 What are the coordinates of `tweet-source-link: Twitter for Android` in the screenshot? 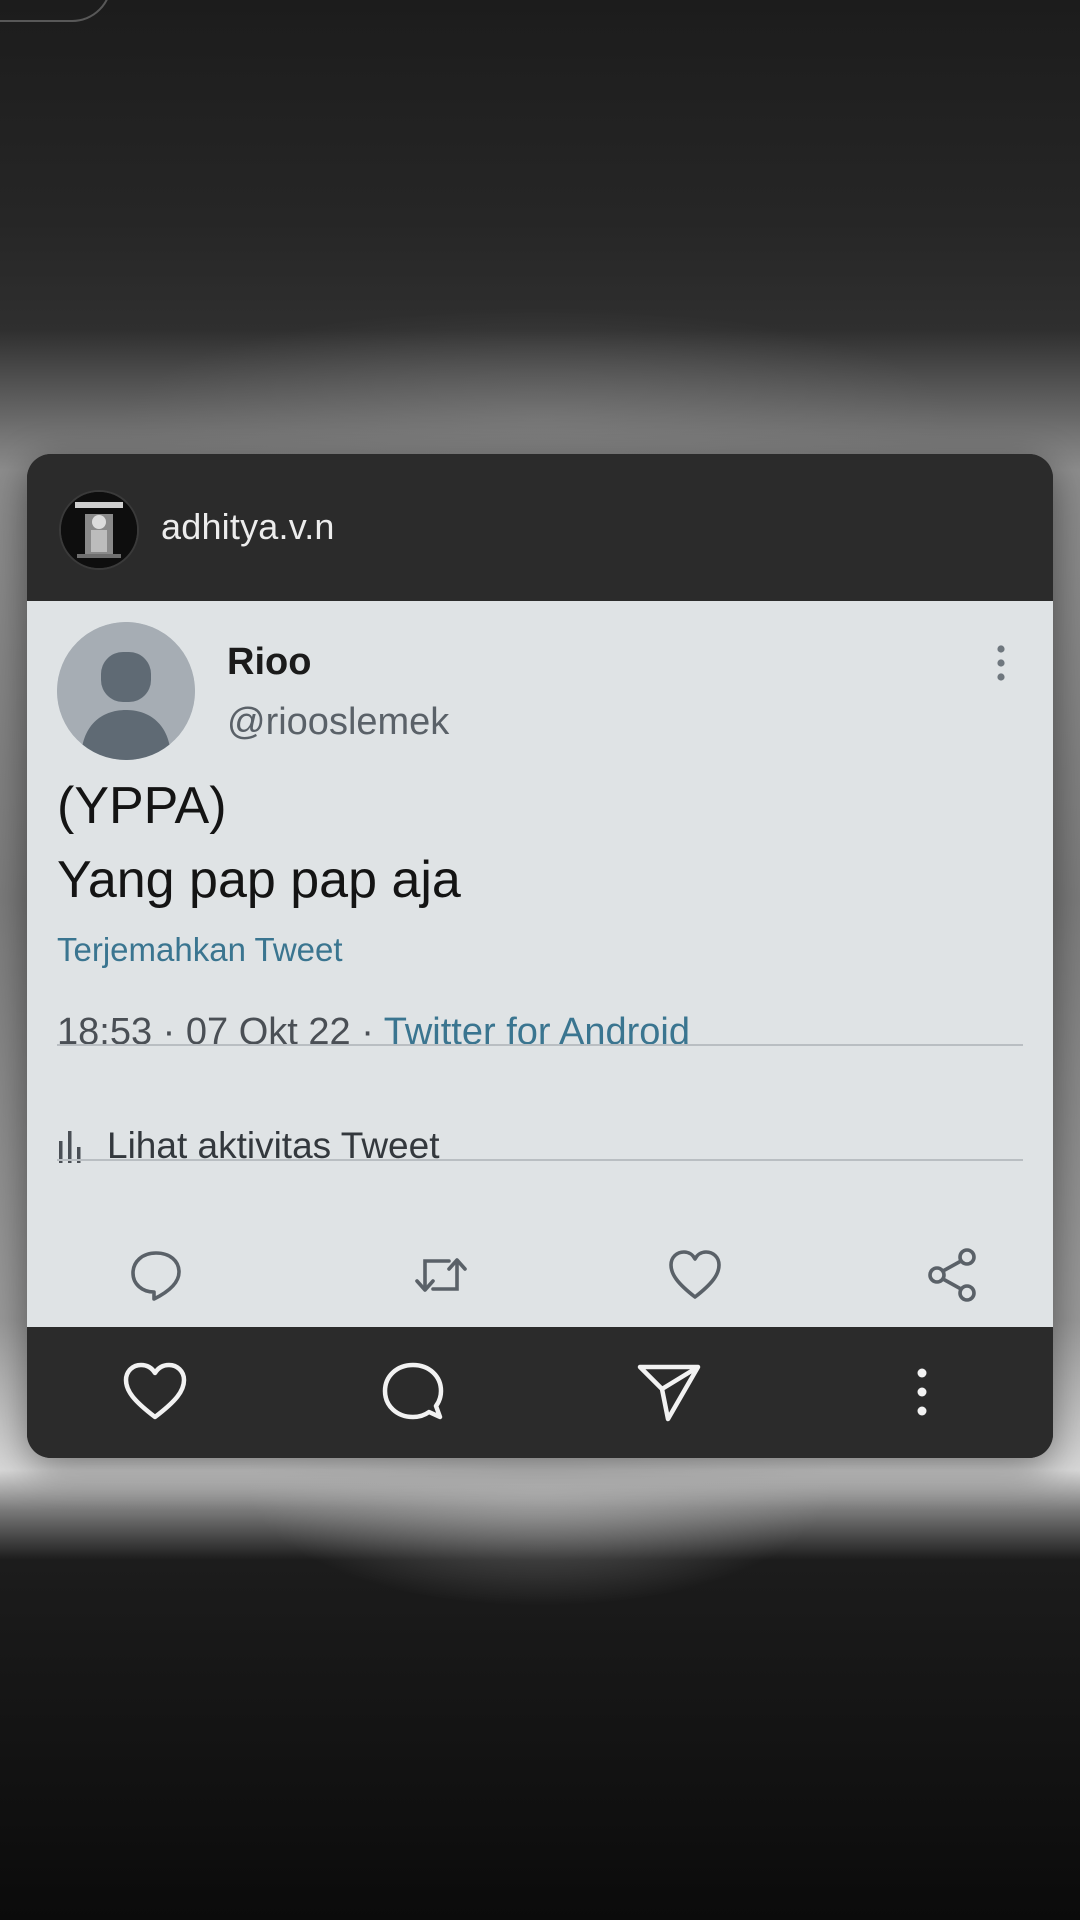 It's located at (537, 1032).